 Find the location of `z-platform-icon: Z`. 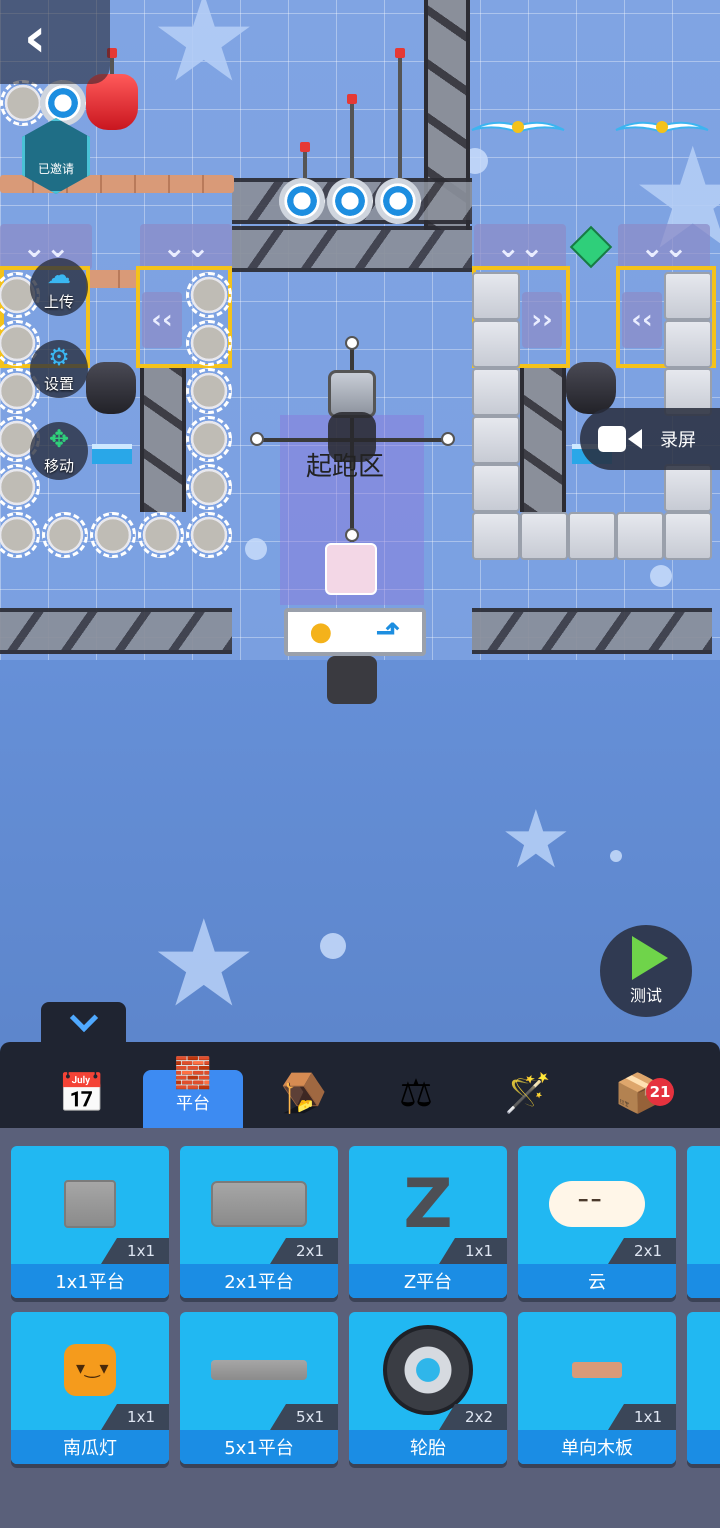

z-platform-icon: Z is located at coordinates (428, 1204).